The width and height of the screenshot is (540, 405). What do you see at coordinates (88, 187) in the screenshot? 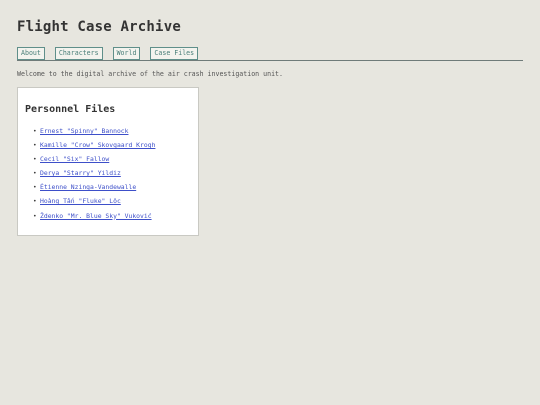
I see `personnel-link-nzinga-vandewalle: Étienne Nzinga-Vandewalle` at bounding box center [88, 187].